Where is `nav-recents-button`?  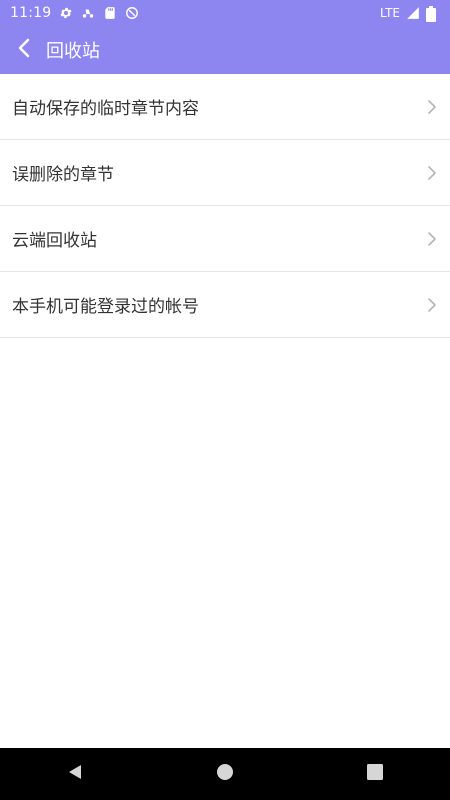 nav-recents-button is located at coordinates (375, 774).